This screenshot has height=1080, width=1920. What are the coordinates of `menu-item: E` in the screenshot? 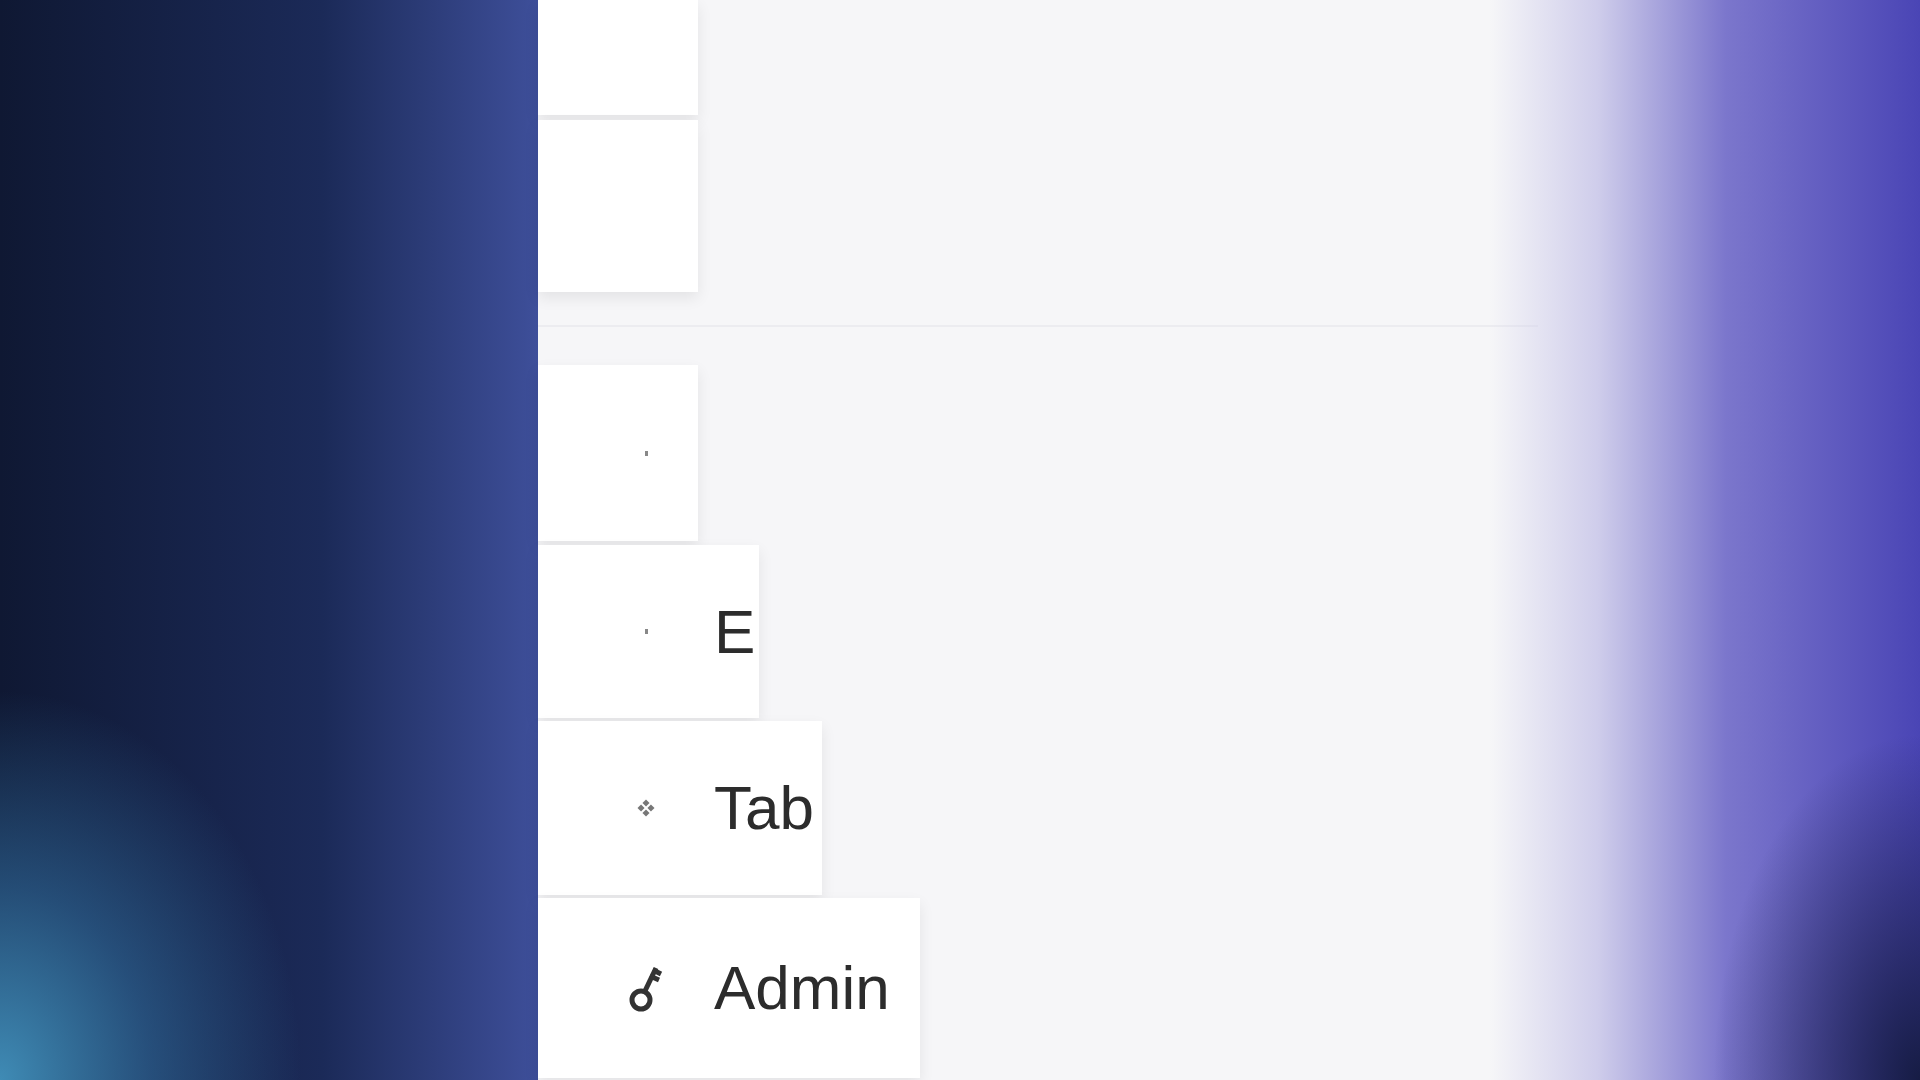 It's located at (649, 631).